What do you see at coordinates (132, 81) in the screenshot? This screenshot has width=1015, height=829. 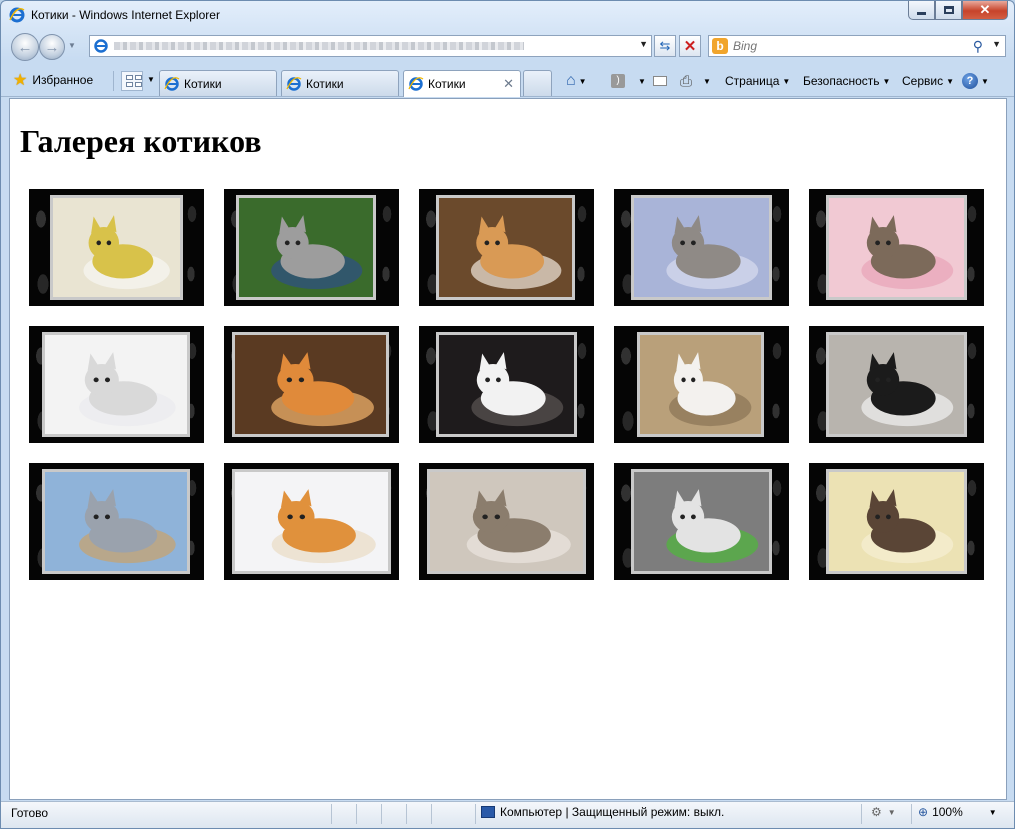 I see `quick-tabs-button` at bounding box center [132, 81].